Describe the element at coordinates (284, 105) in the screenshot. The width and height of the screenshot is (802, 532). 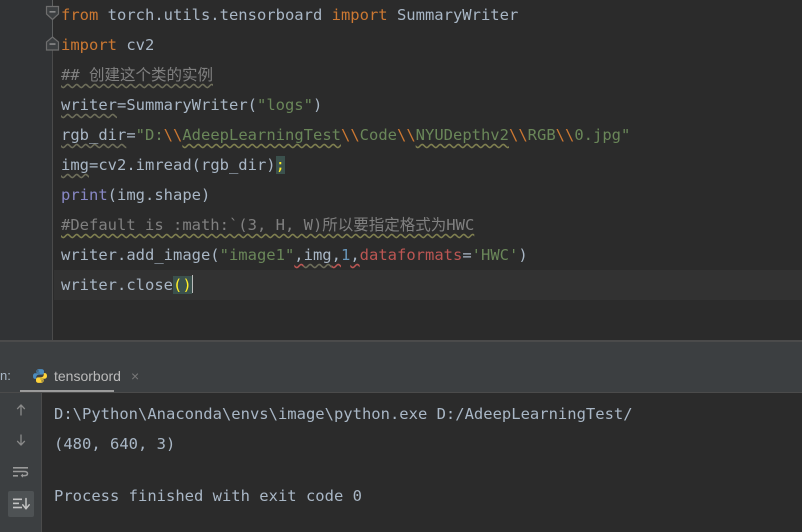
I see `code-token: "logs"` at that location.